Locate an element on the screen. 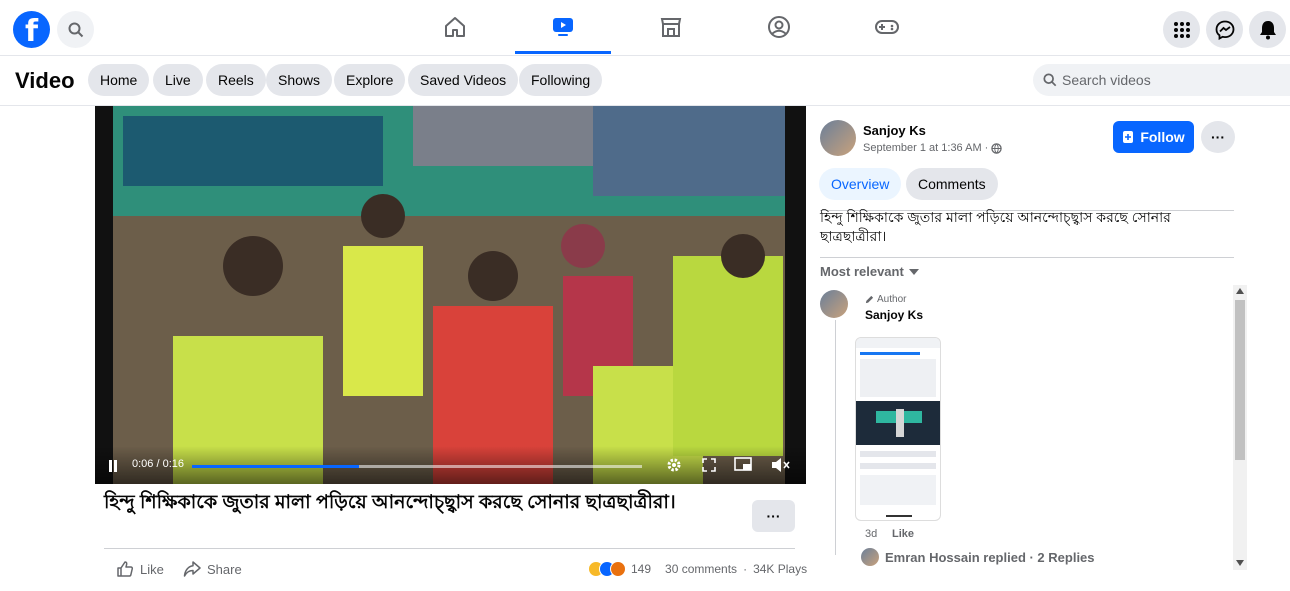  gaming-icon is located at coordinates (887, 27).